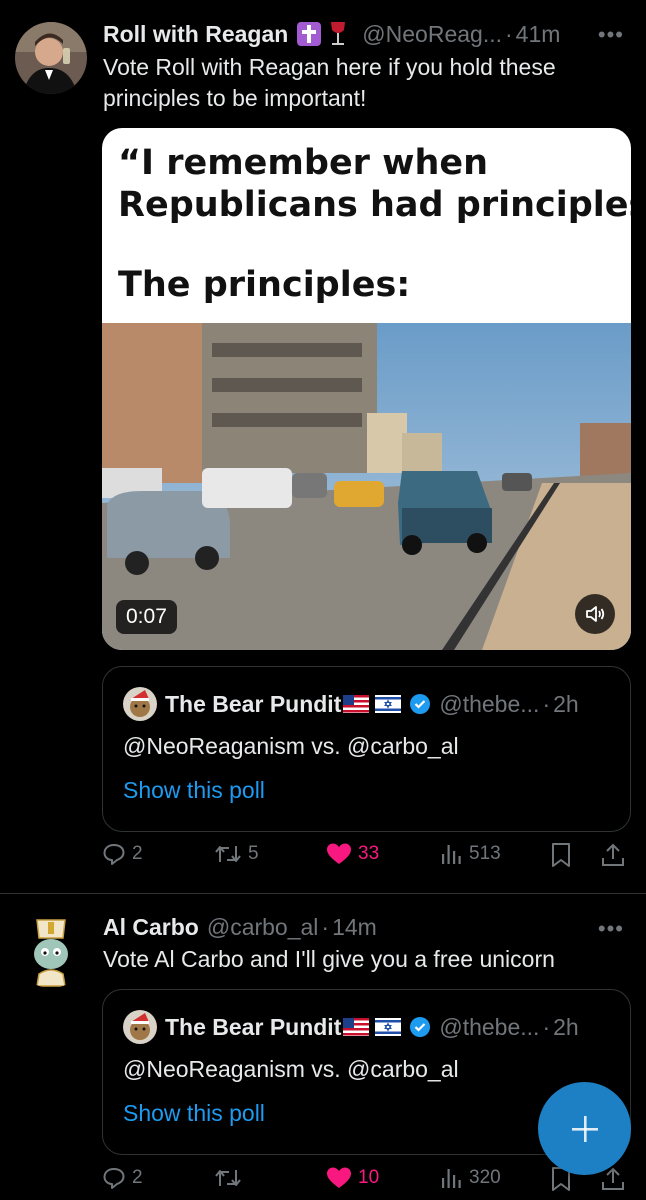 The height and width of the screenshot is (1200, 646). I want to click on handle: @carbo_al, so click(263, 927).